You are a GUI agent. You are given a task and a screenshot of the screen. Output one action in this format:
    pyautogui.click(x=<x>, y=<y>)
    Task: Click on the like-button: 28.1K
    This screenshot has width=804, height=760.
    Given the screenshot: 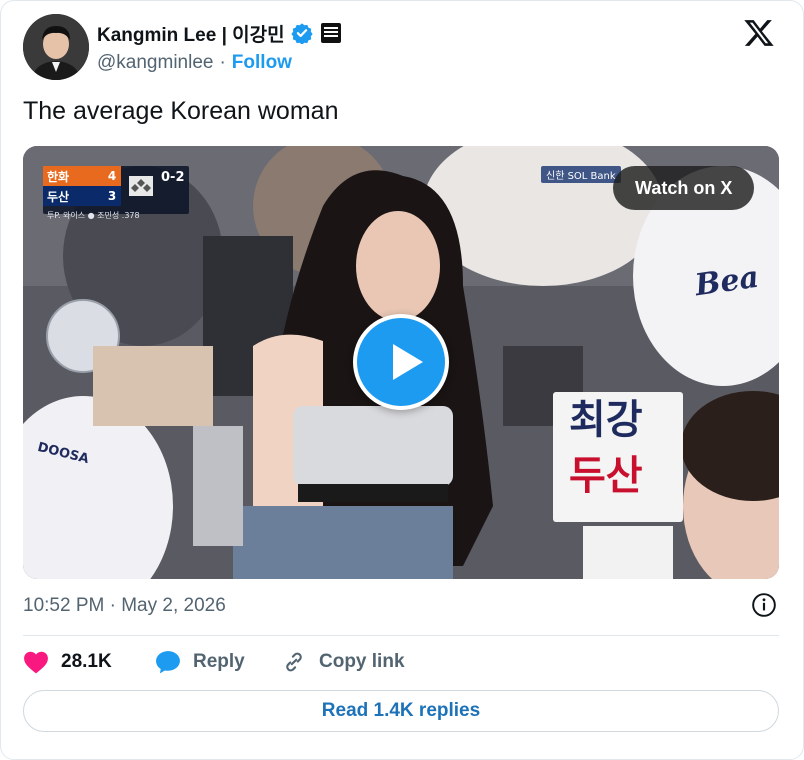 What is the action you would take?
    pyautogui.click(x=67, y=662)
    